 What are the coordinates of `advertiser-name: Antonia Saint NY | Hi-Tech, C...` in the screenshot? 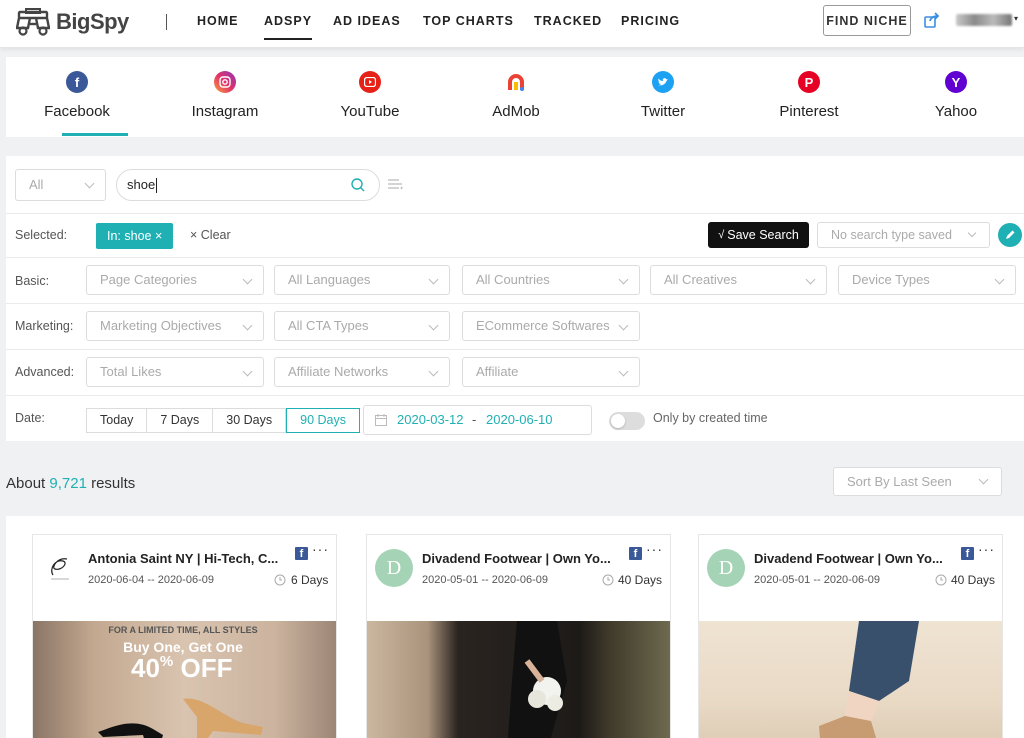 It's located at (188, 558).